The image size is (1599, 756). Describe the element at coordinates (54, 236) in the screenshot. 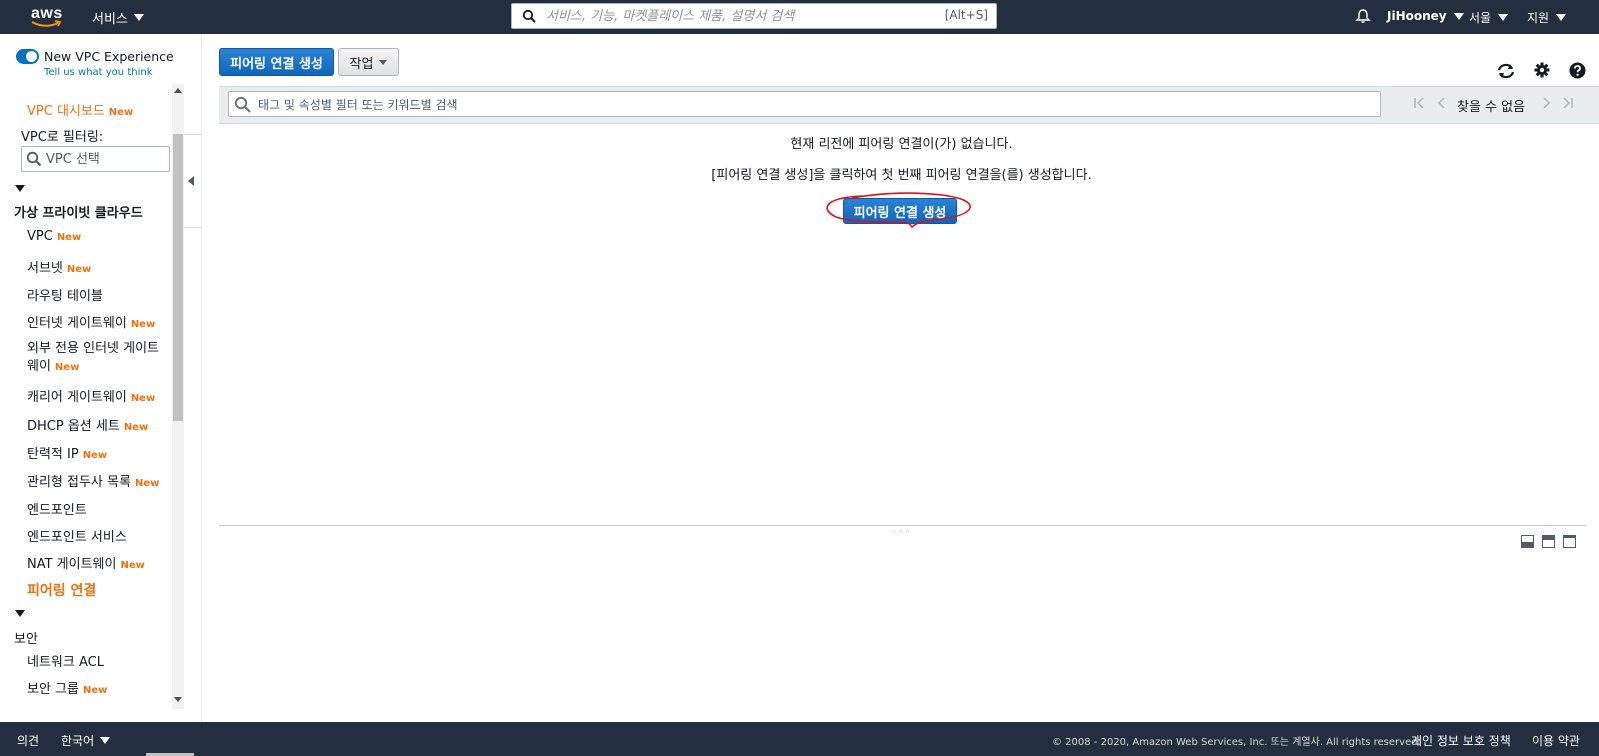

I see `sidebar-item-vpc: VPC New` at that location.